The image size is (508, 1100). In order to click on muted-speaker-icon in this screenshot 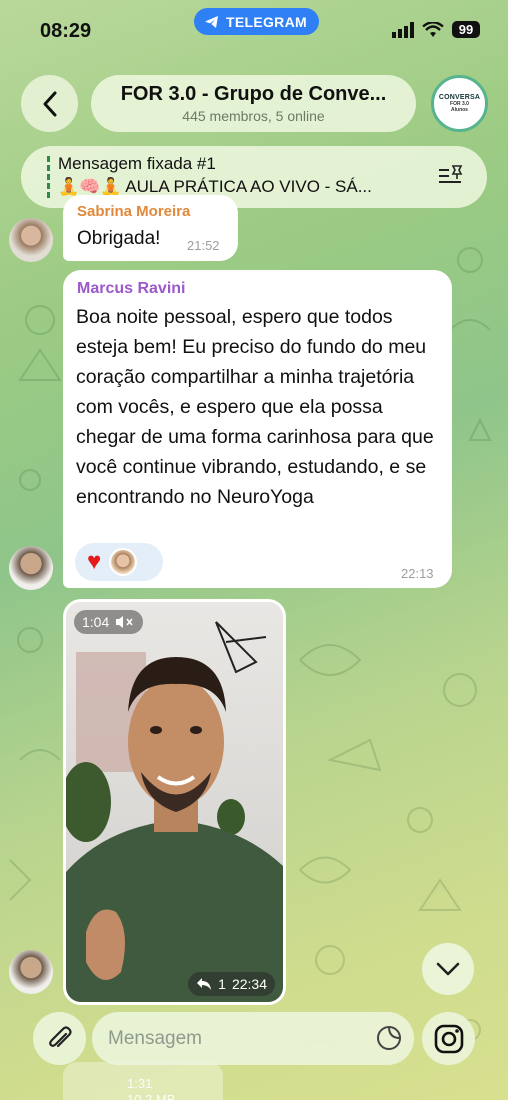, I will do `click(124, 622)`.